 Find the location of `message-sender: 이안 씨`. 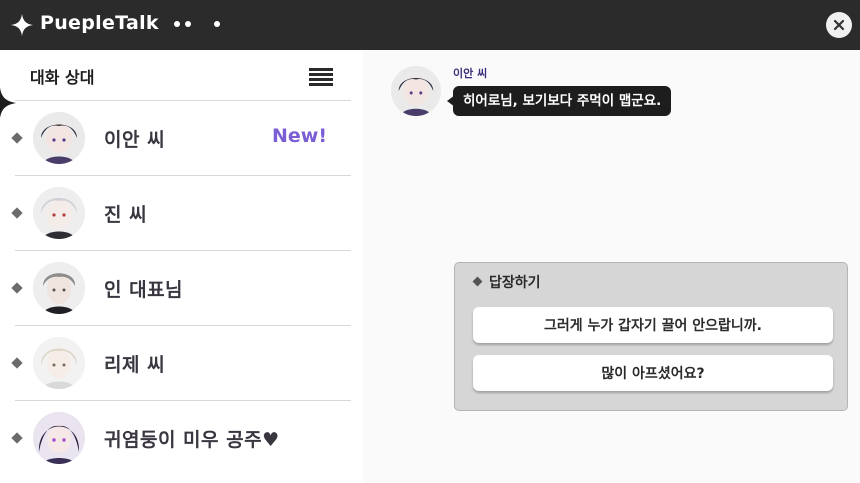

message-sender: 이안 씨 is located at coordinates (470, 73).